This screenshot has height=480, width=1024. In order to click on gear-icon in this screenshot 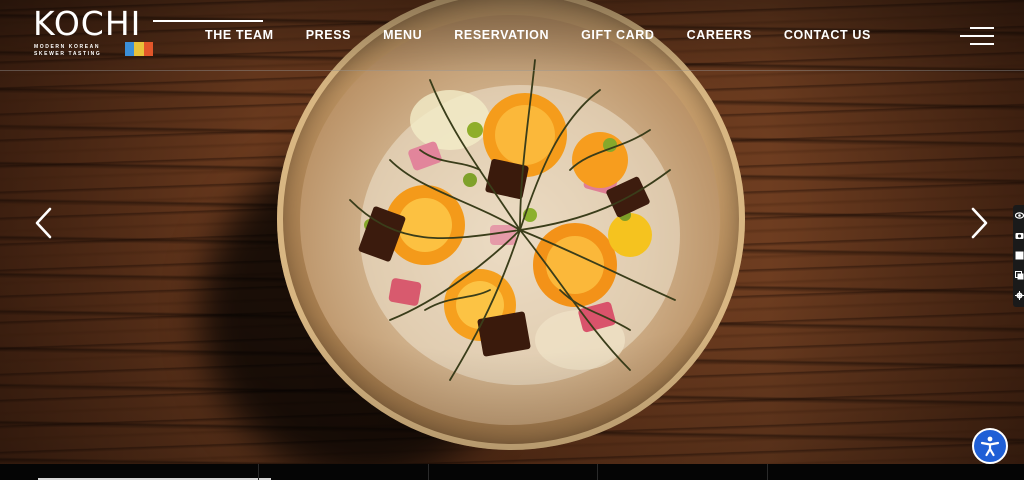, I will do `click(1019, 295)`.